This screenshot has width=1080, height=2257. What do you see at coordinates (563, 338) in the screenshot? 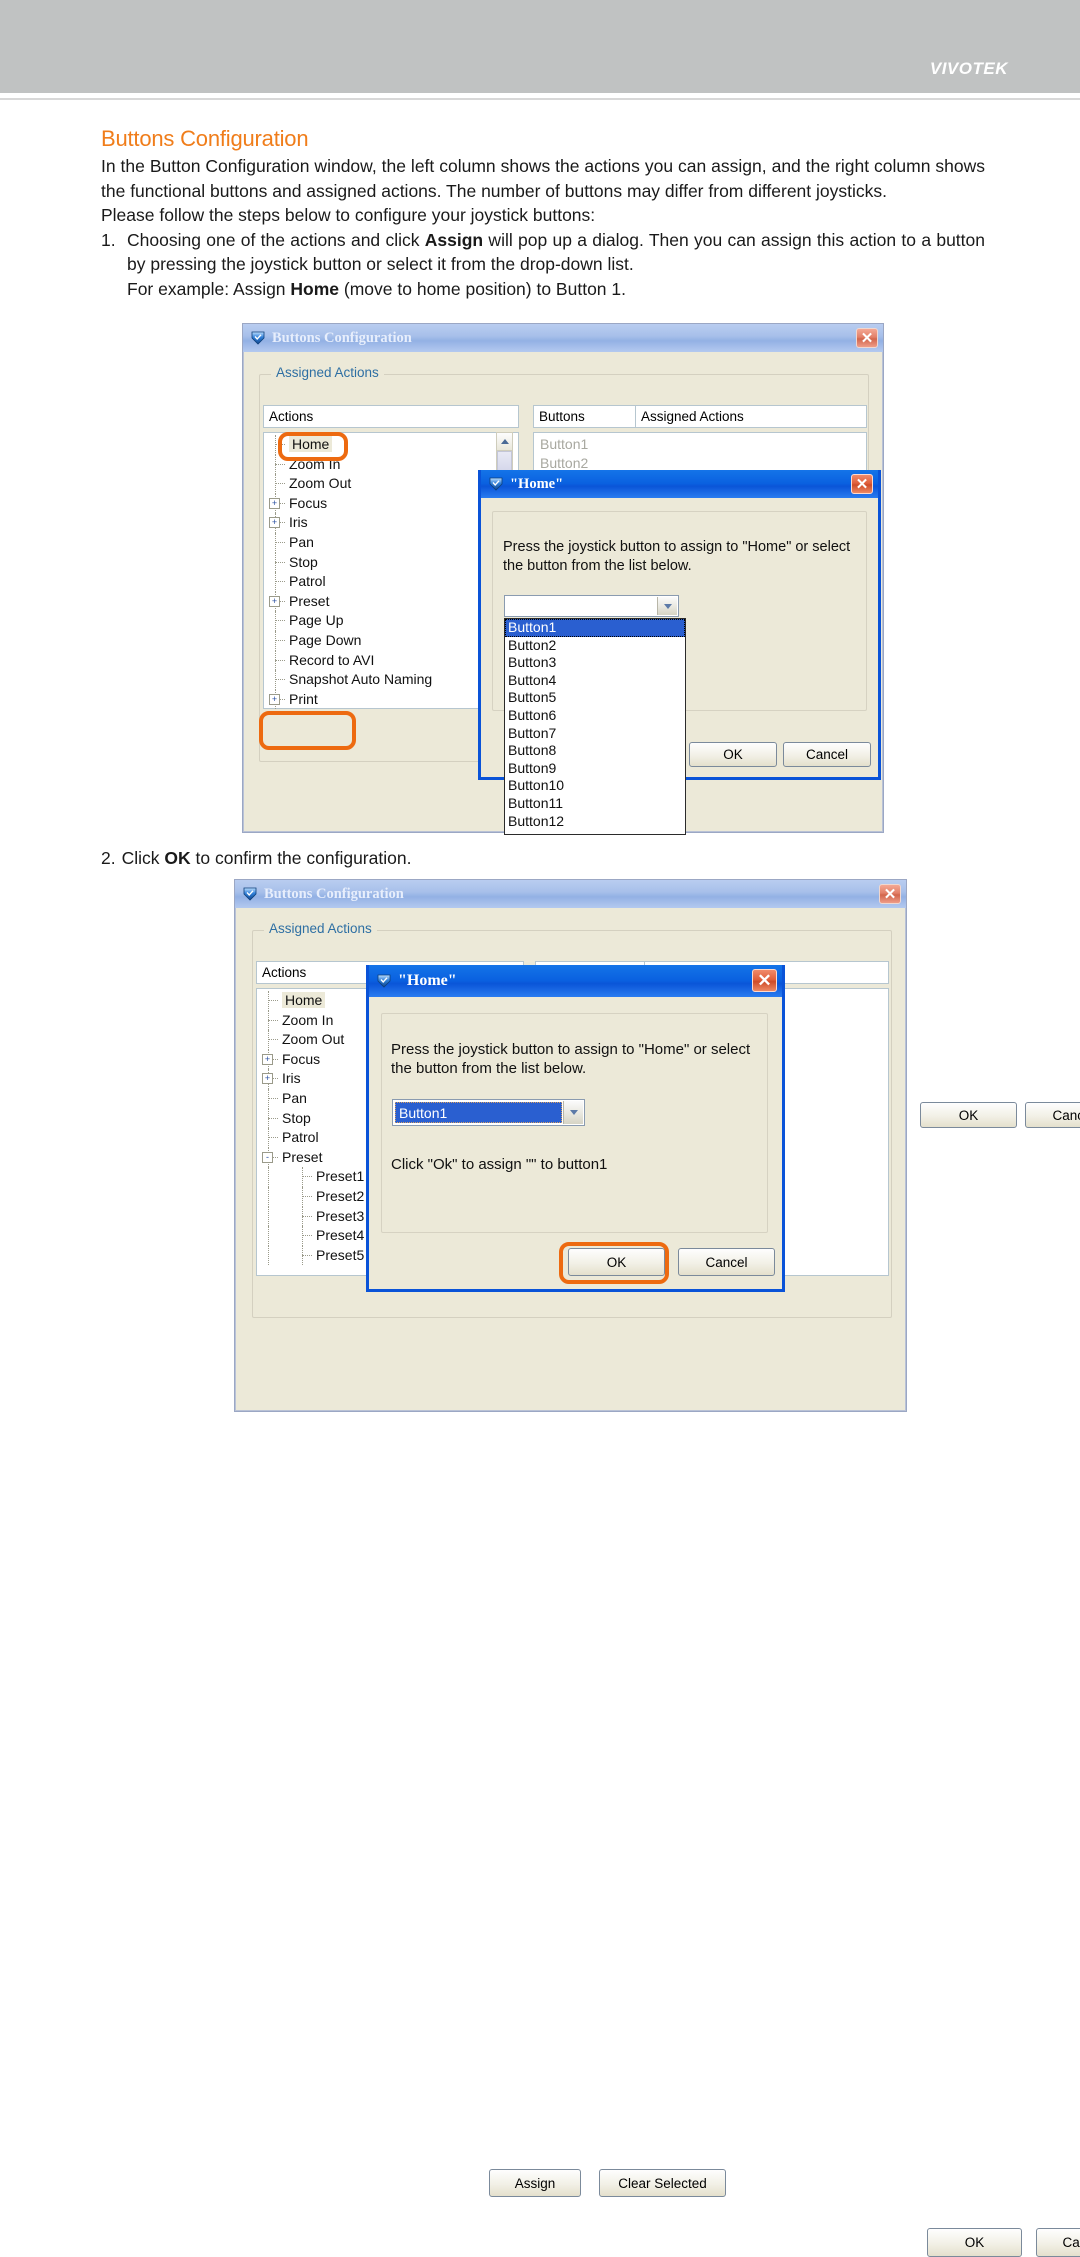
I see `dialog1-titlebar: Buttons Configuration ✕` at bounding box center [563, 338].